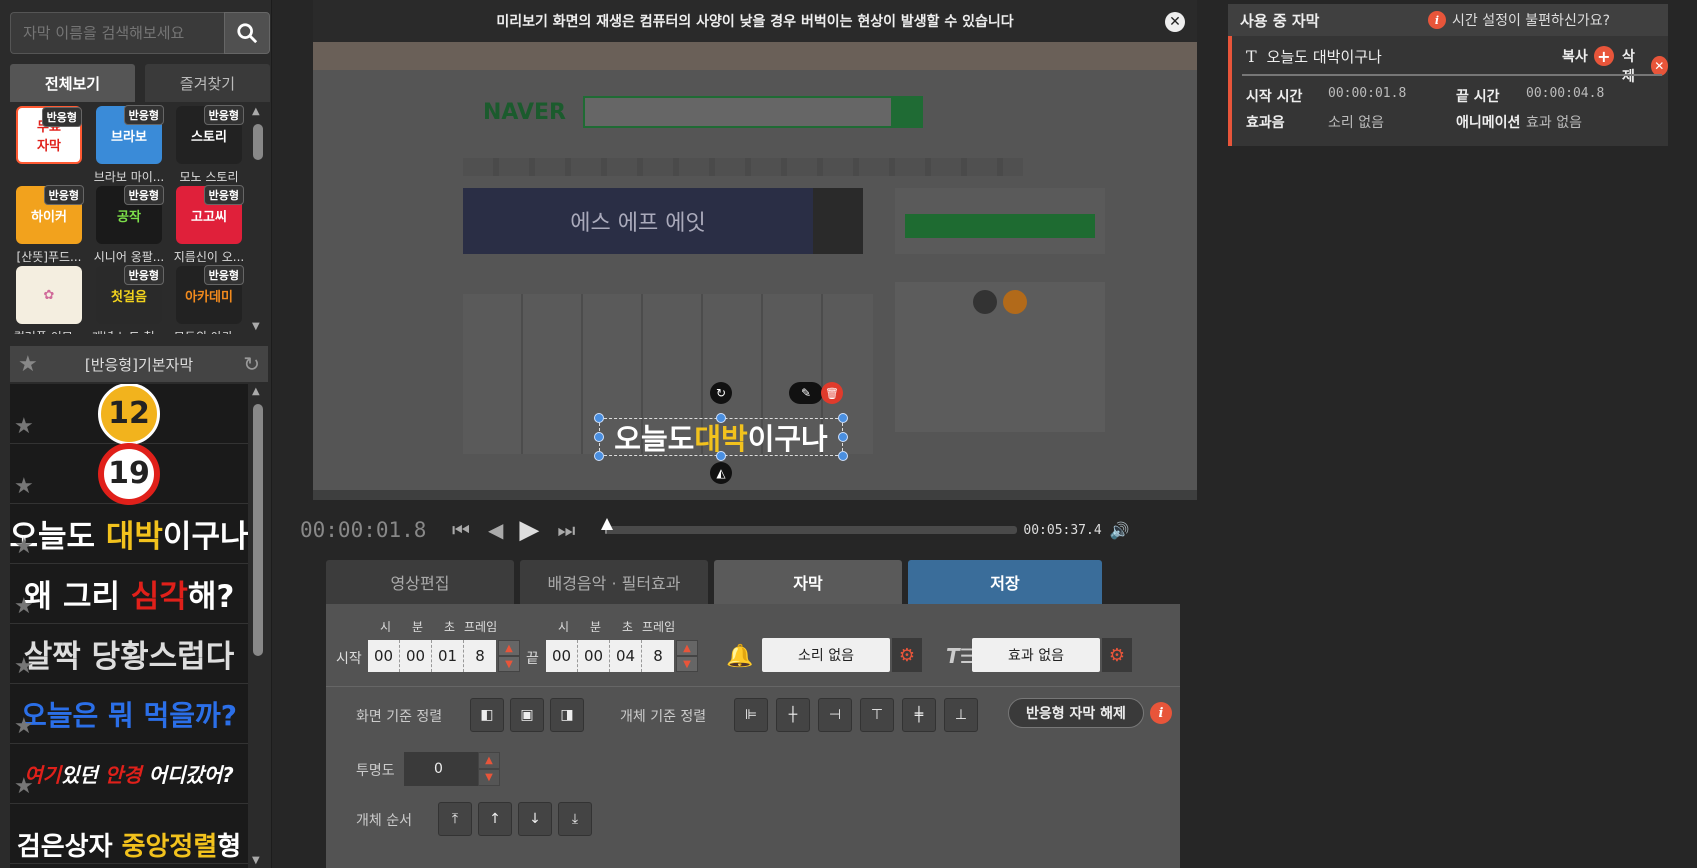 This screenshot has height=868, width=1697. Describe the element at coordinates (826, 655) in the screenshot. I see `sound-select: 소리 없음` at that location.